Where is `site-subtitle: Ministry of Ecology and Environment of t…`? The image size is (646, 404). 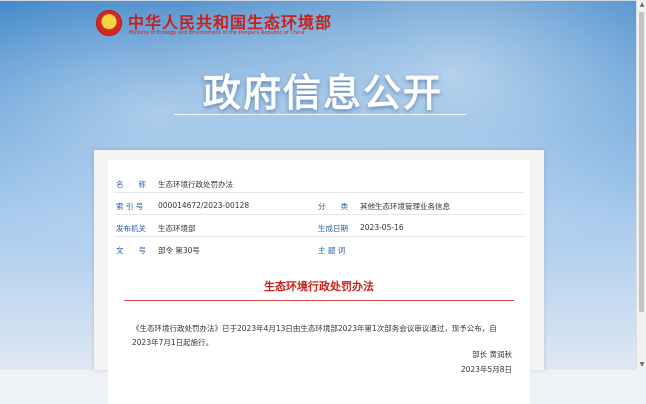 site-subtitle: Ministry of Ecology and Environment of t… is located at coordinates (217, 33).